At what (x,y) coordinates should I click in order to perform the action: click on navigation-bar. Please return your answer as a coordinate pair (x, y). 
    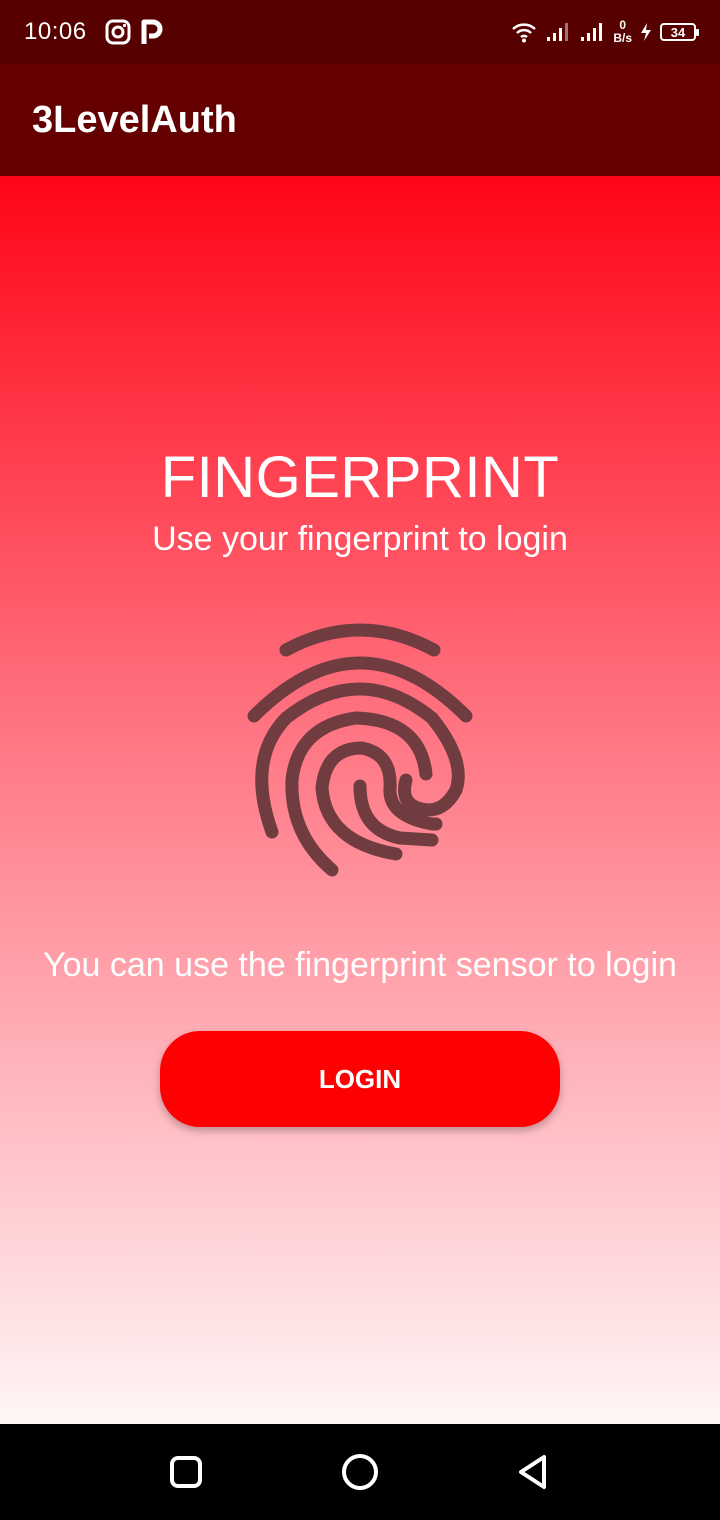
    Looking at the image, I should click on (360, 1472).